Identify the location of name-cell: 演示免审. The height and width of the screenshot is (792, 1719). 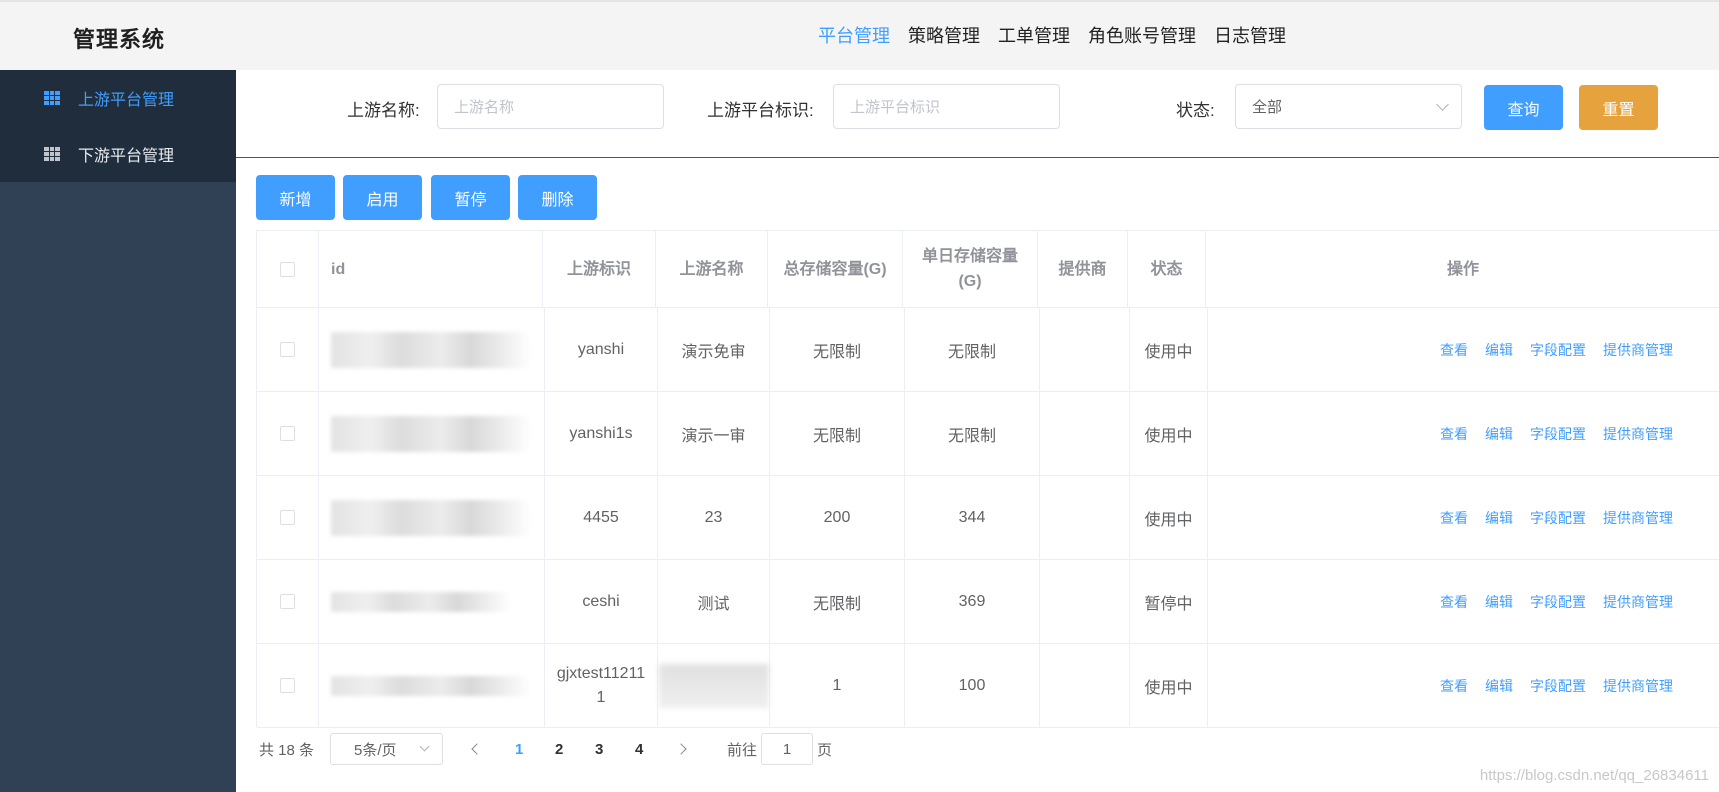
(714, 349).